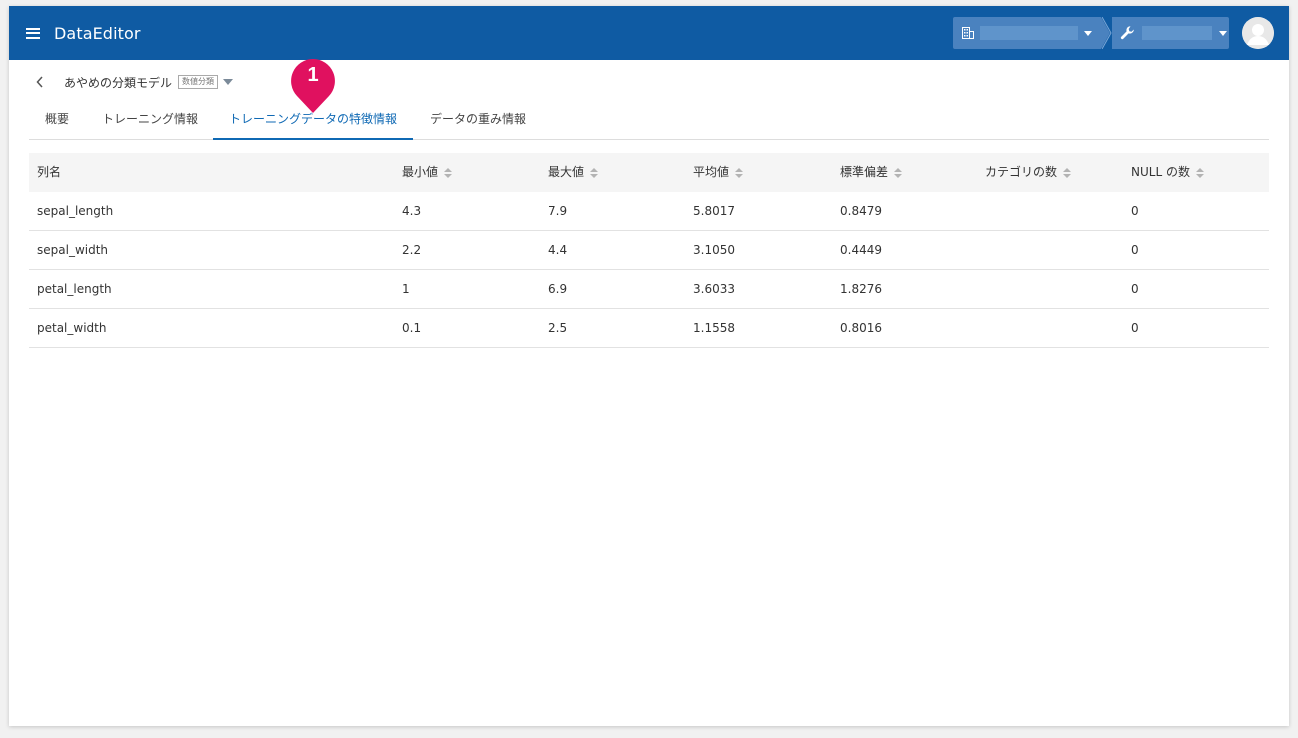  Describe the element at coordinates (714, 328) in the screenshot. I see `cell-mean: 1.1558` at that location.